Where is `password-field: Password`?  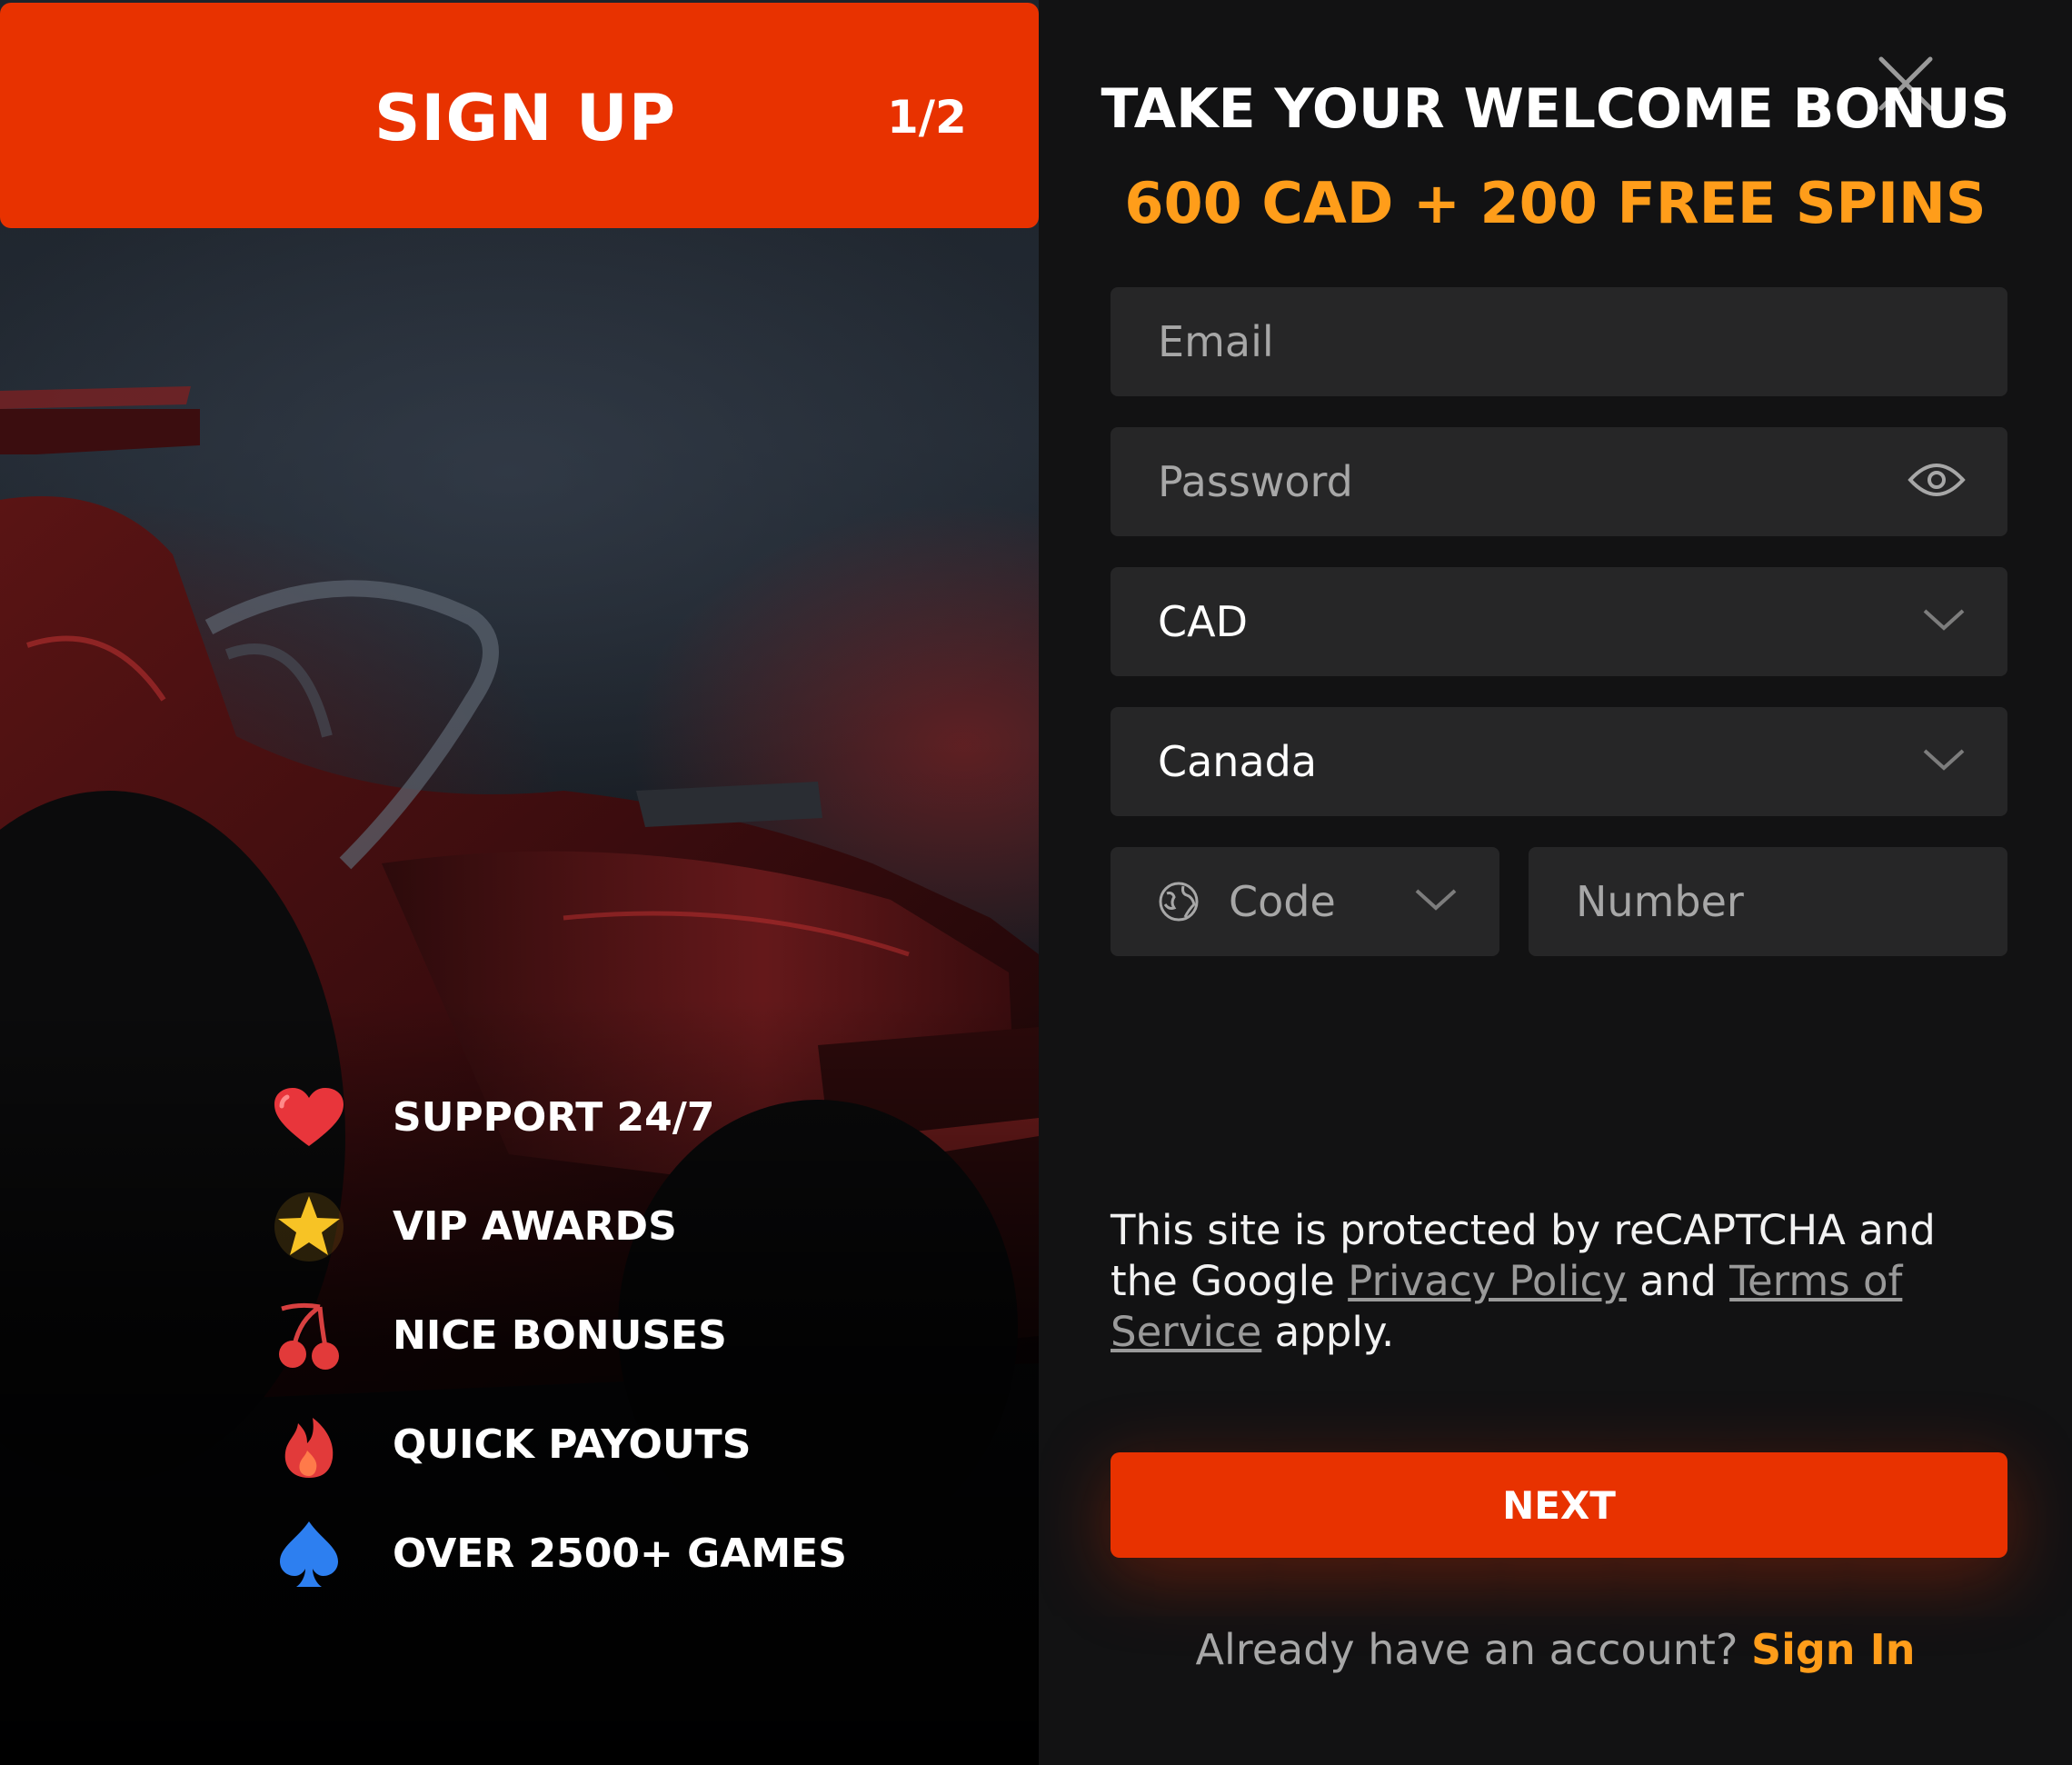 password-field: Password is located at coordinates (1559, 481).